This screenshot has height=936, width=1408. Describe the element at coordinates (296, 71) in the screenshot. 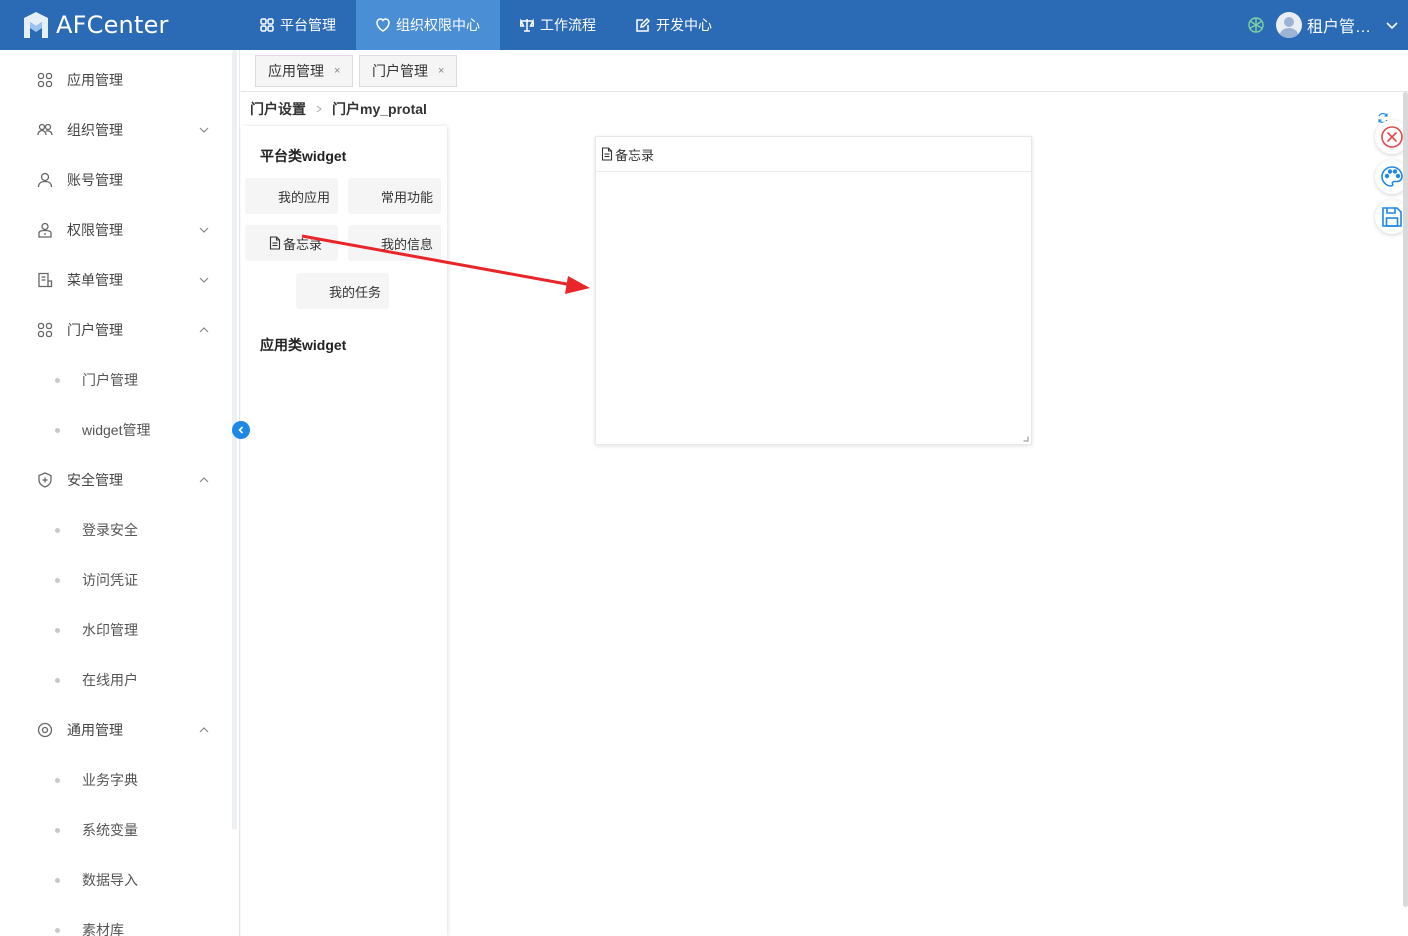

I see `tab-label: 应用管理` at that location.